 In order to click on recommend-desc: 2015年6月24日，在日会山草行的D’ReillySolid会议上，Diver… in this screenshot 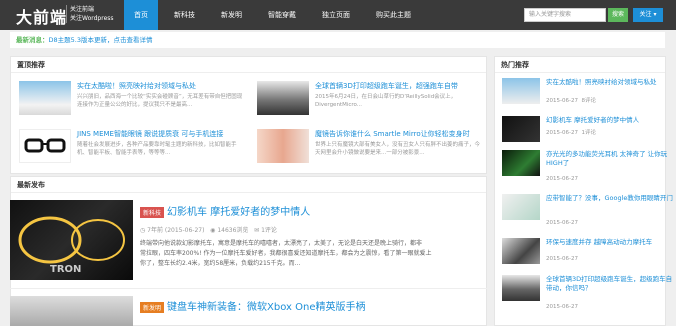, I will do `click(386, 101)`.